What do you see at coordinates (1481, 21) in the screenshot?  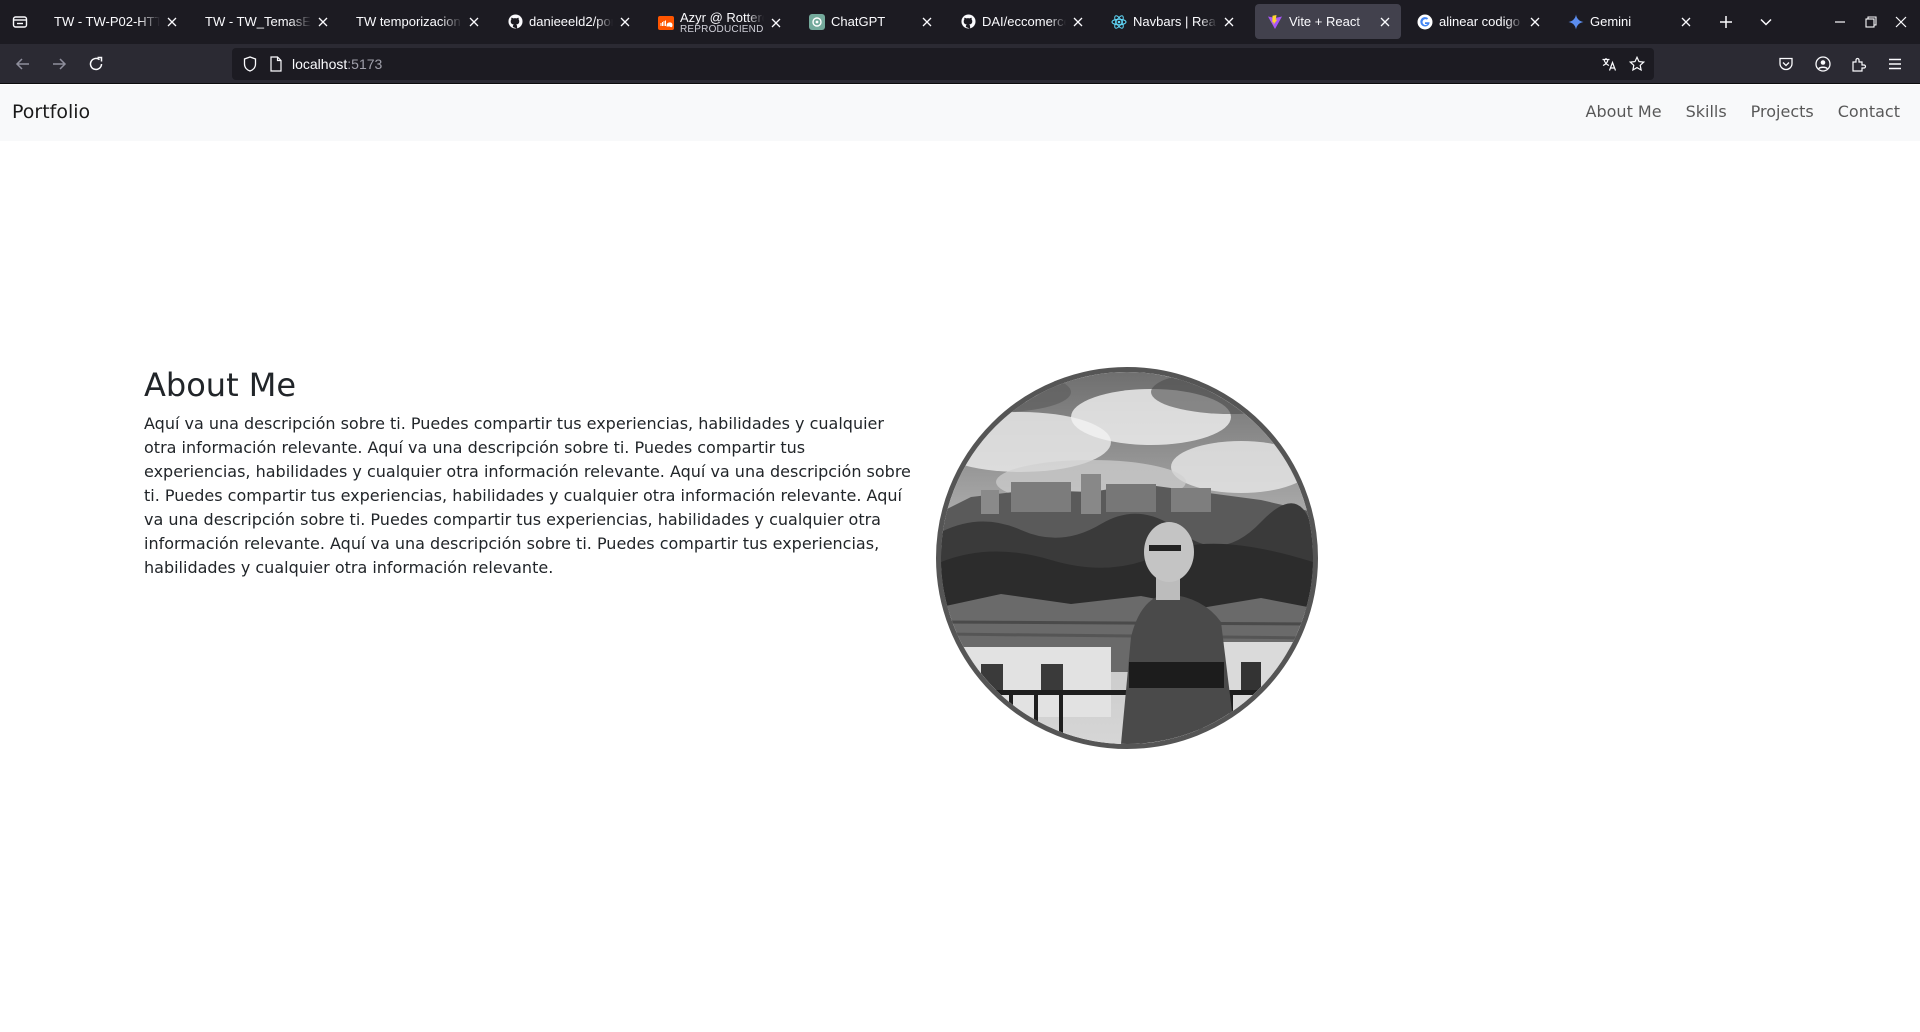 I see `tab-title: alinear codigo v` at bounding box center [1481, 21].